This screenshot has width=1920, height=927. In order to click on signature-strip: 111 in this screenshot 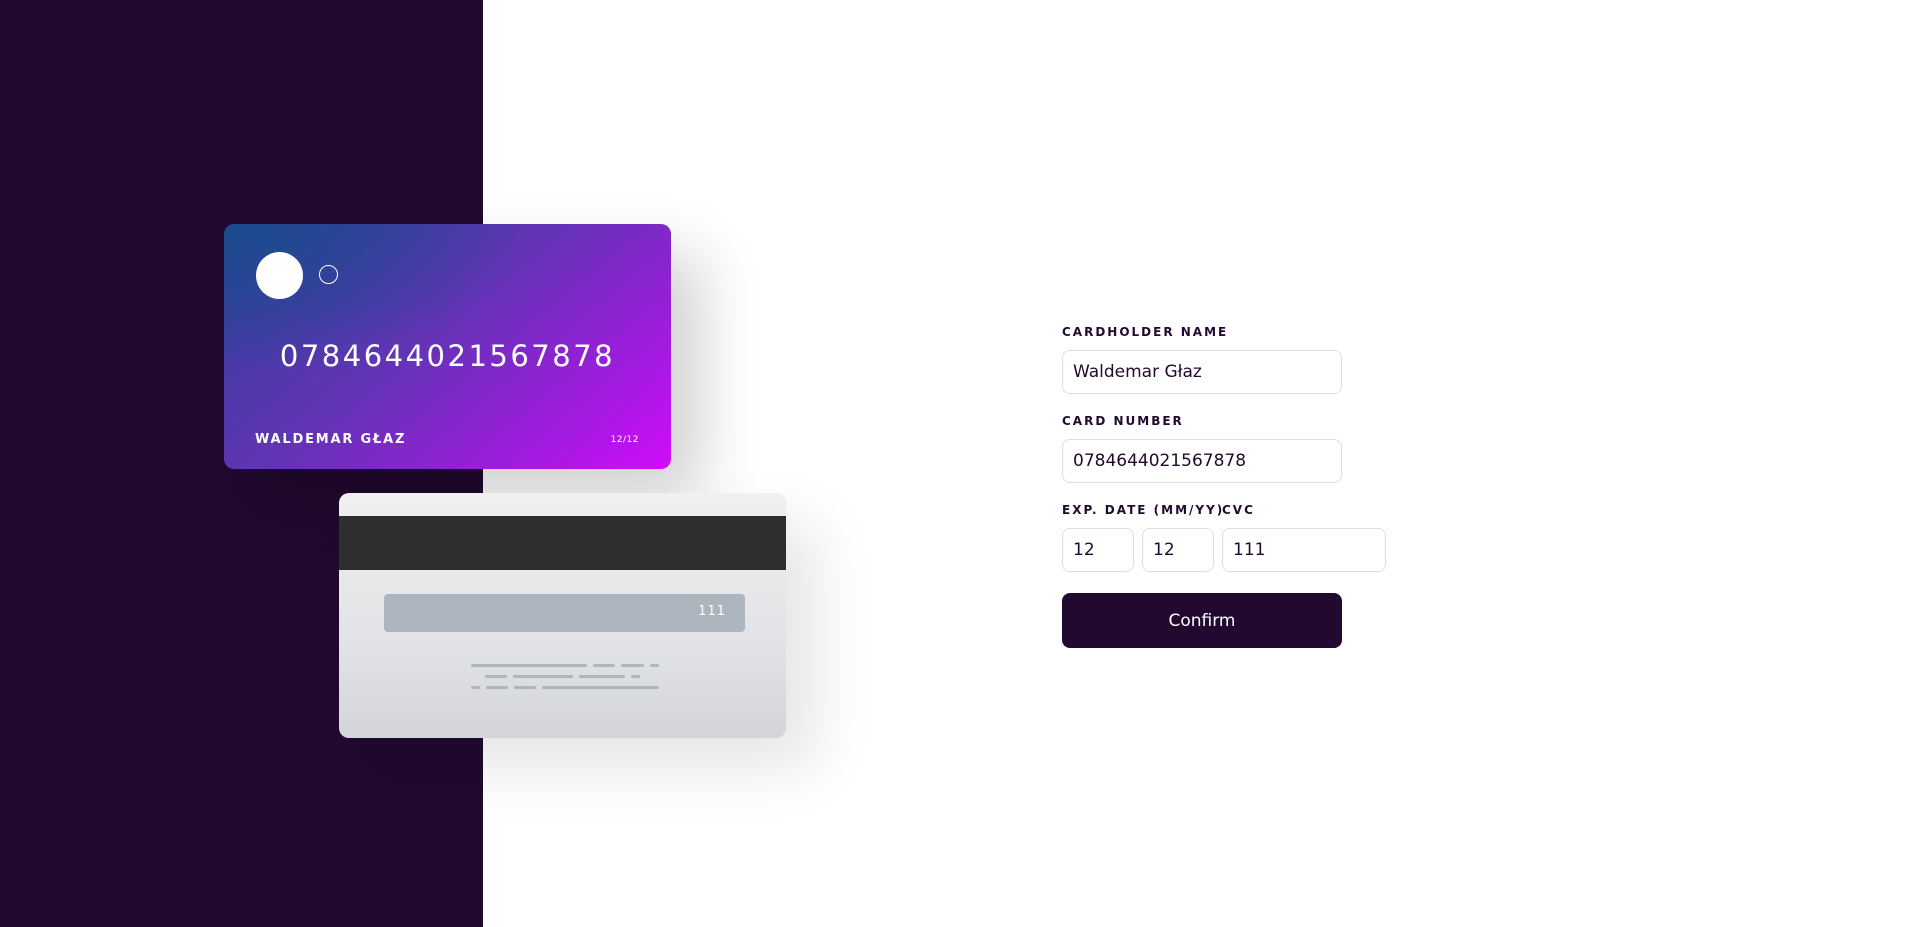, I will do `click(564, 613)`.